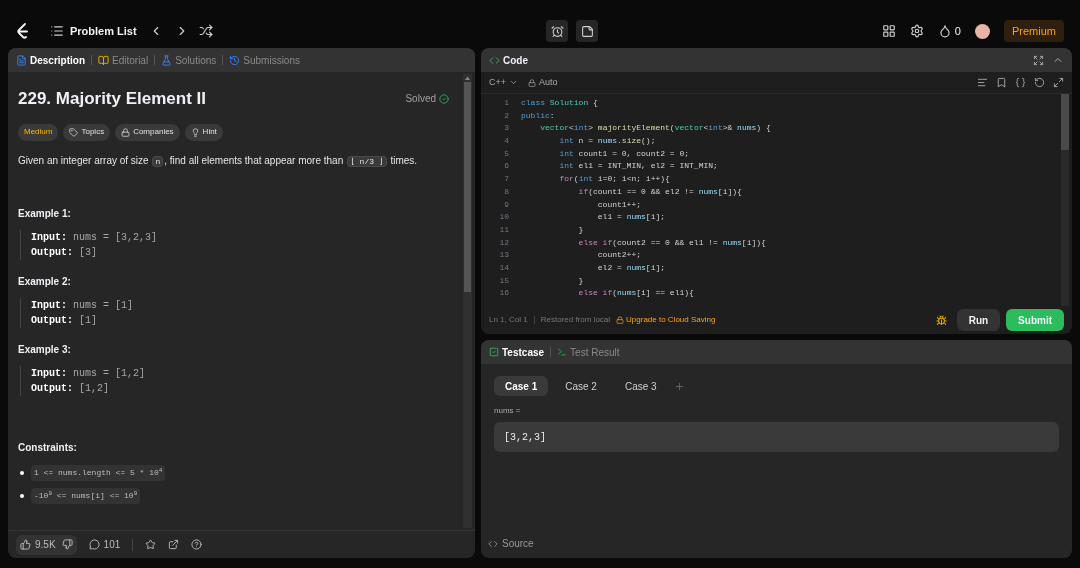  I want to click on case-tab: Case 3, so click(640, 386).